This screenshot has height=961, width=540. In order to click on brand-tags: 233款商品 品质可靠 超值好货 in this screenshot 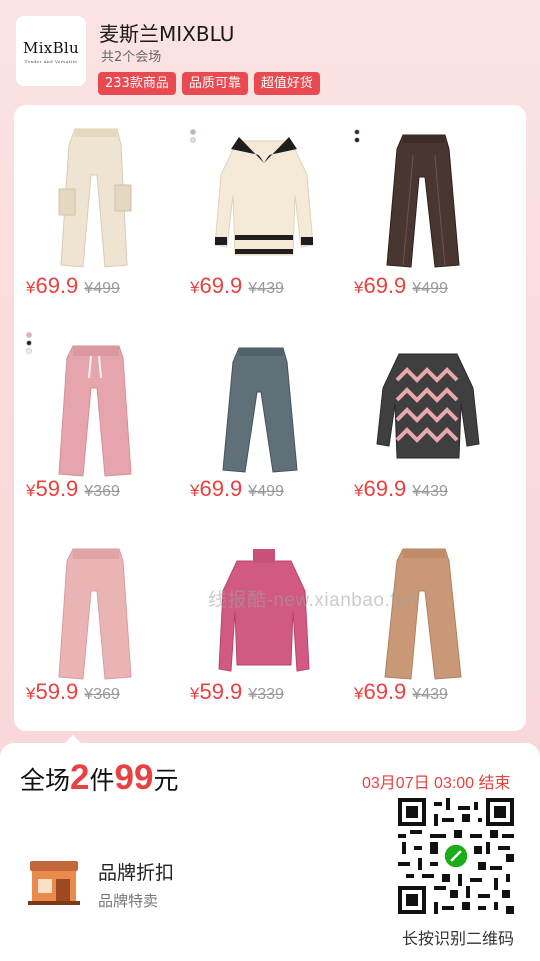, I will do `click(209, 83)`.